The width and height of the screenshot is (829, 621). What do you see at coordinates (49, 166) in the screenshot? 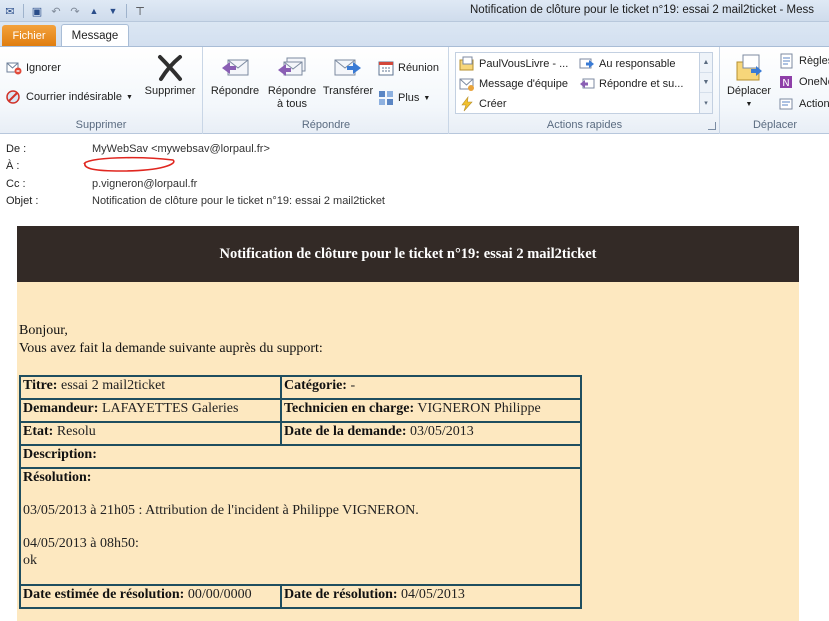
I see `header-to: À :` at bounding box center [49, 166].